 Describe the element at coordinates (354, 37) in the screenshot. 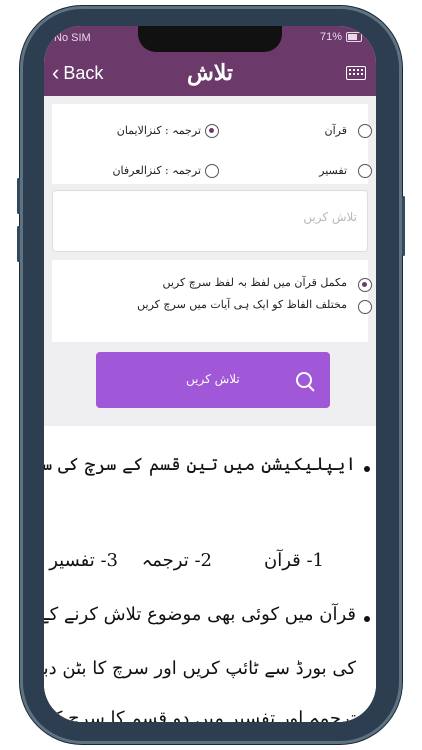

I see `battery-icon` at that location.